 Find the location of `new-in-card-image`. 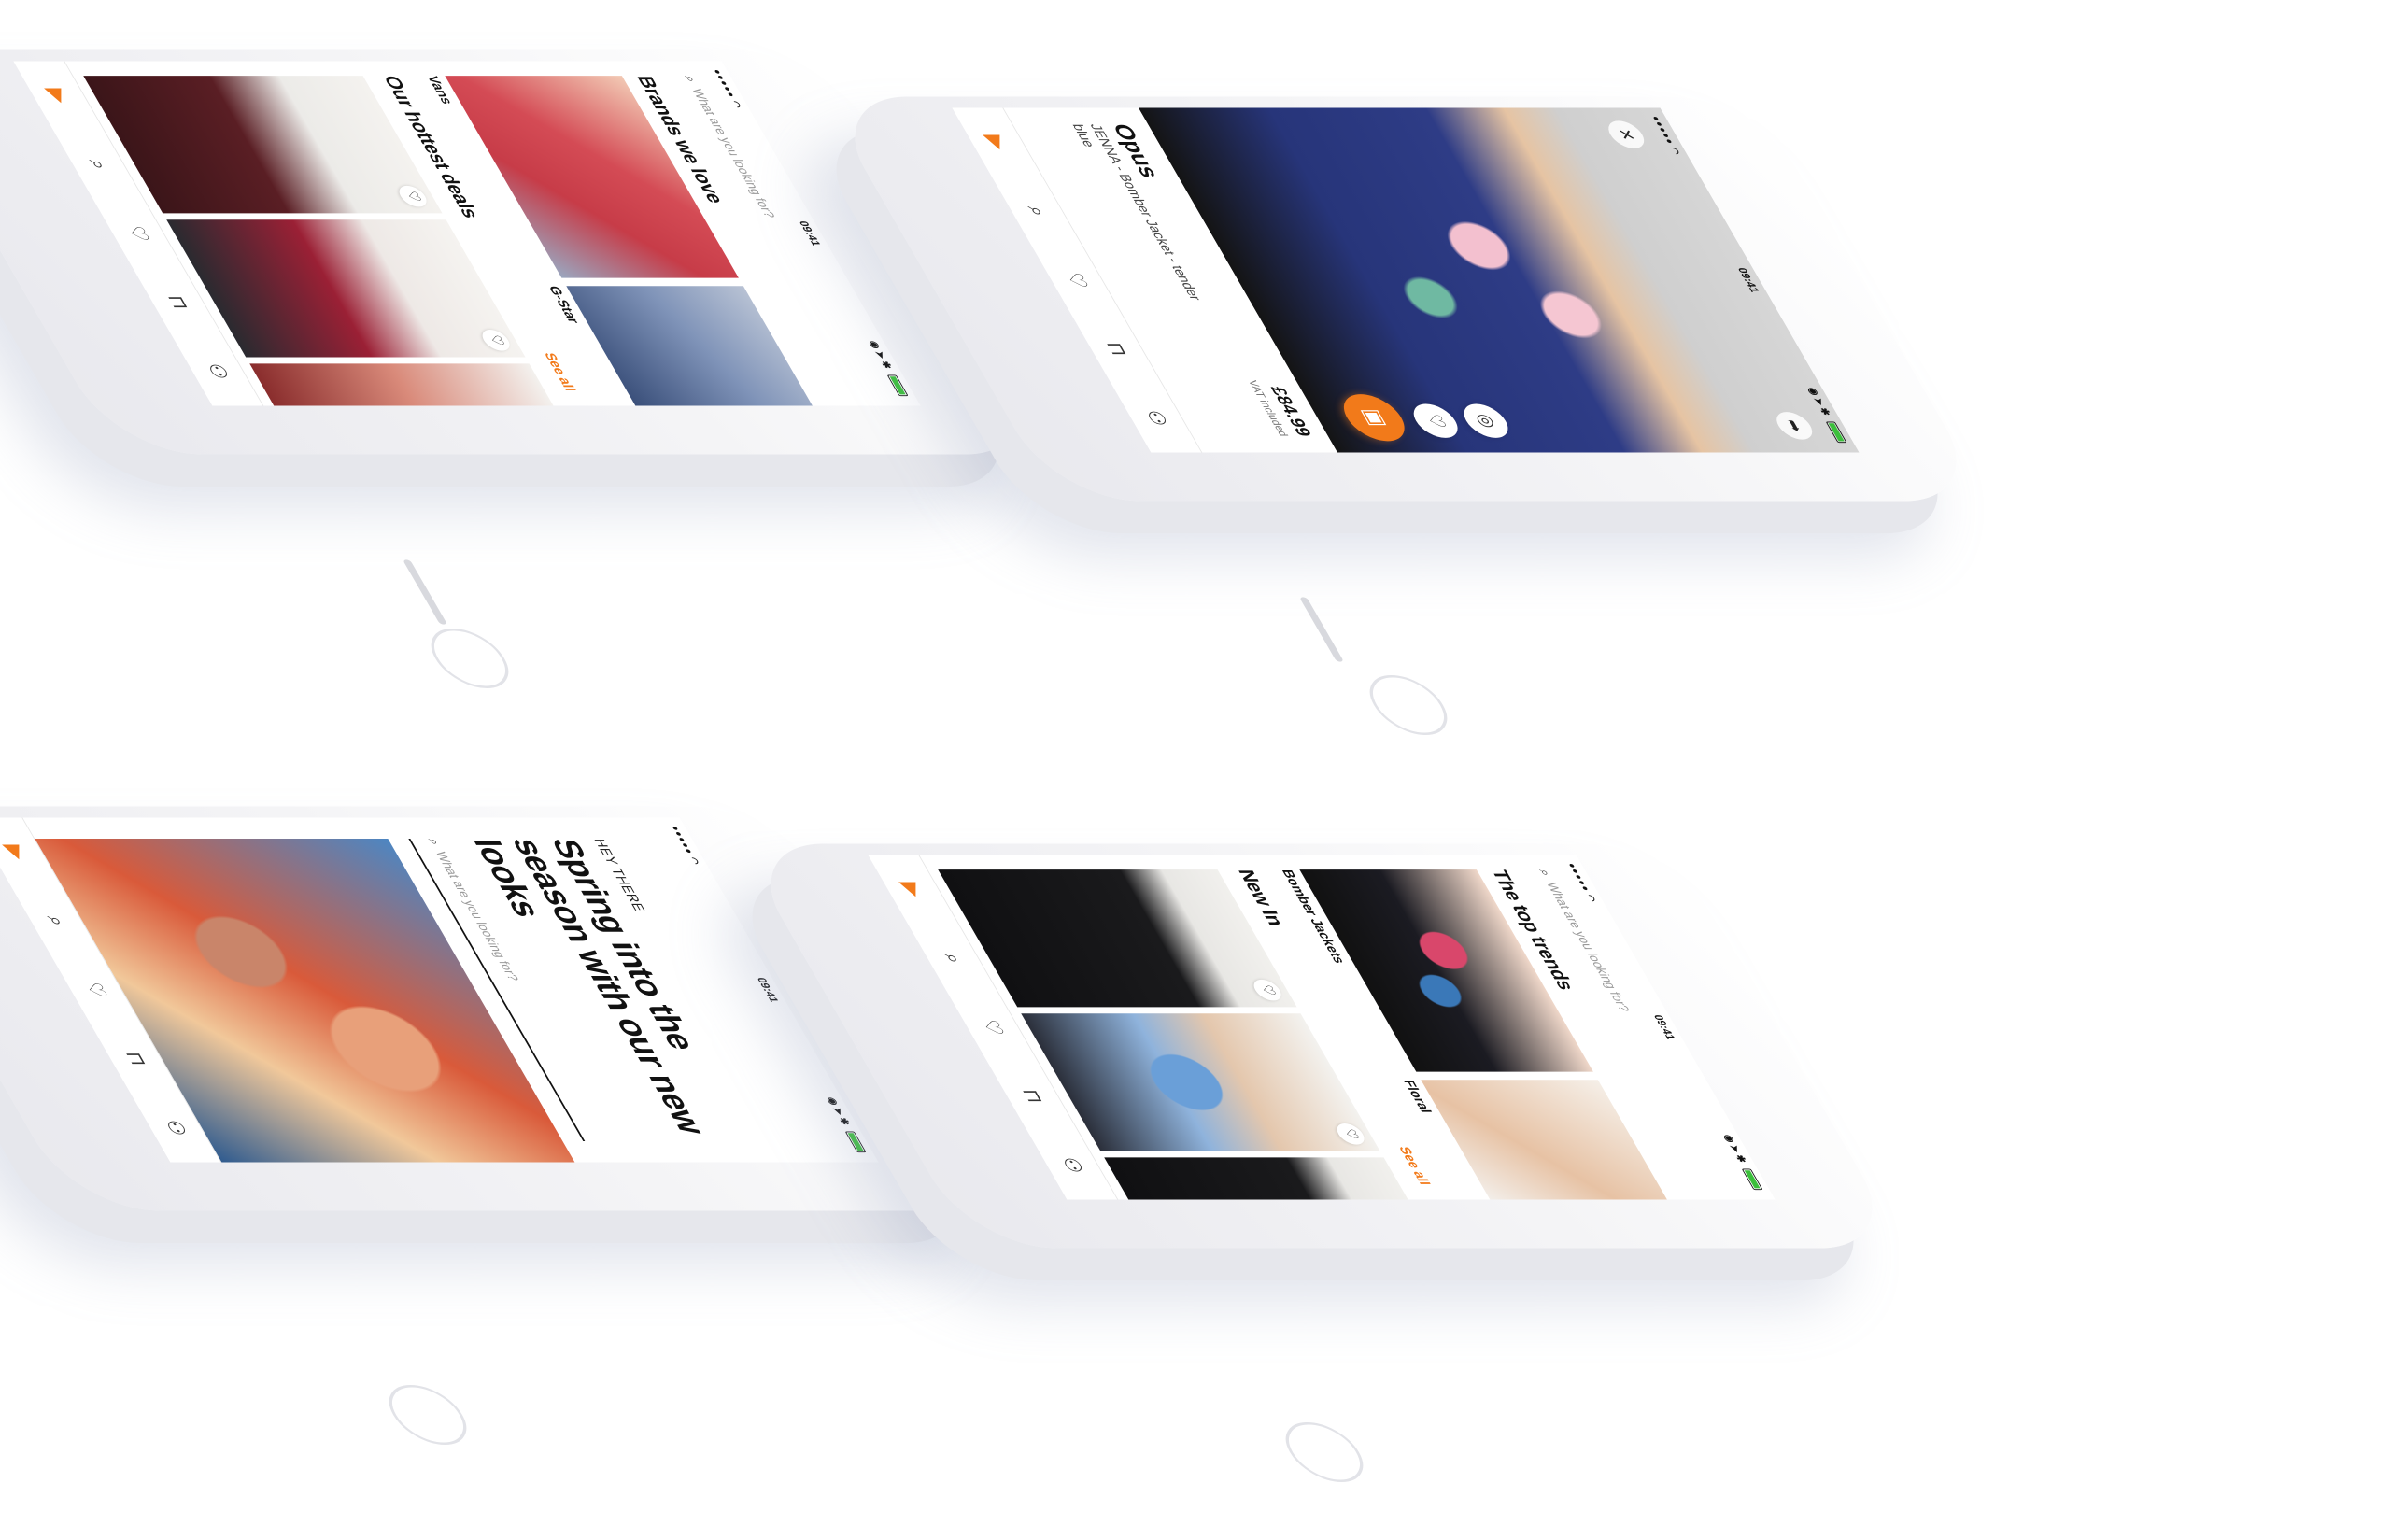

new-in-card-image is located at coordinates (1258, 1178).